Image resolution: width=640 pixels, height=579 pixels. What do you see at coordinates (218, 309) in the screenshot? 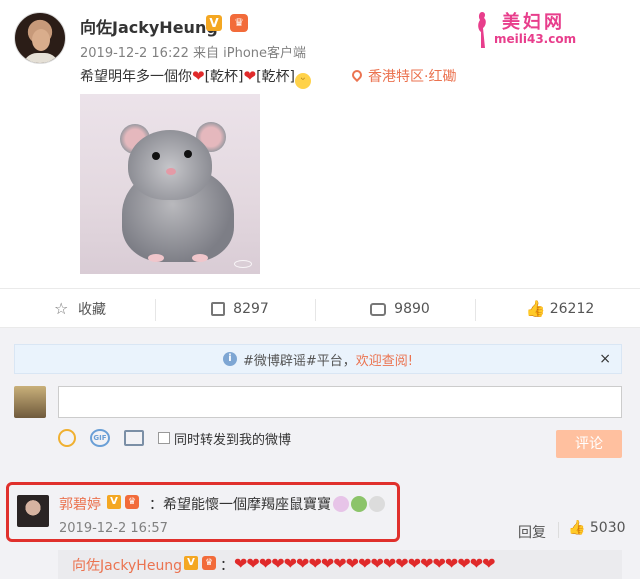
I see `share-icon` at bounding box center [218, 309].